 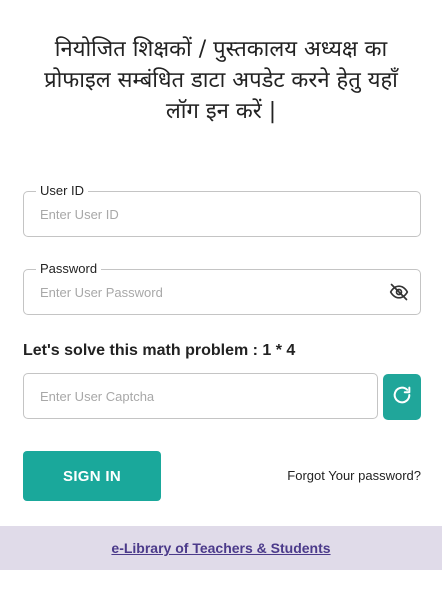 I want to click on password-input, so click(x=205, y=292).